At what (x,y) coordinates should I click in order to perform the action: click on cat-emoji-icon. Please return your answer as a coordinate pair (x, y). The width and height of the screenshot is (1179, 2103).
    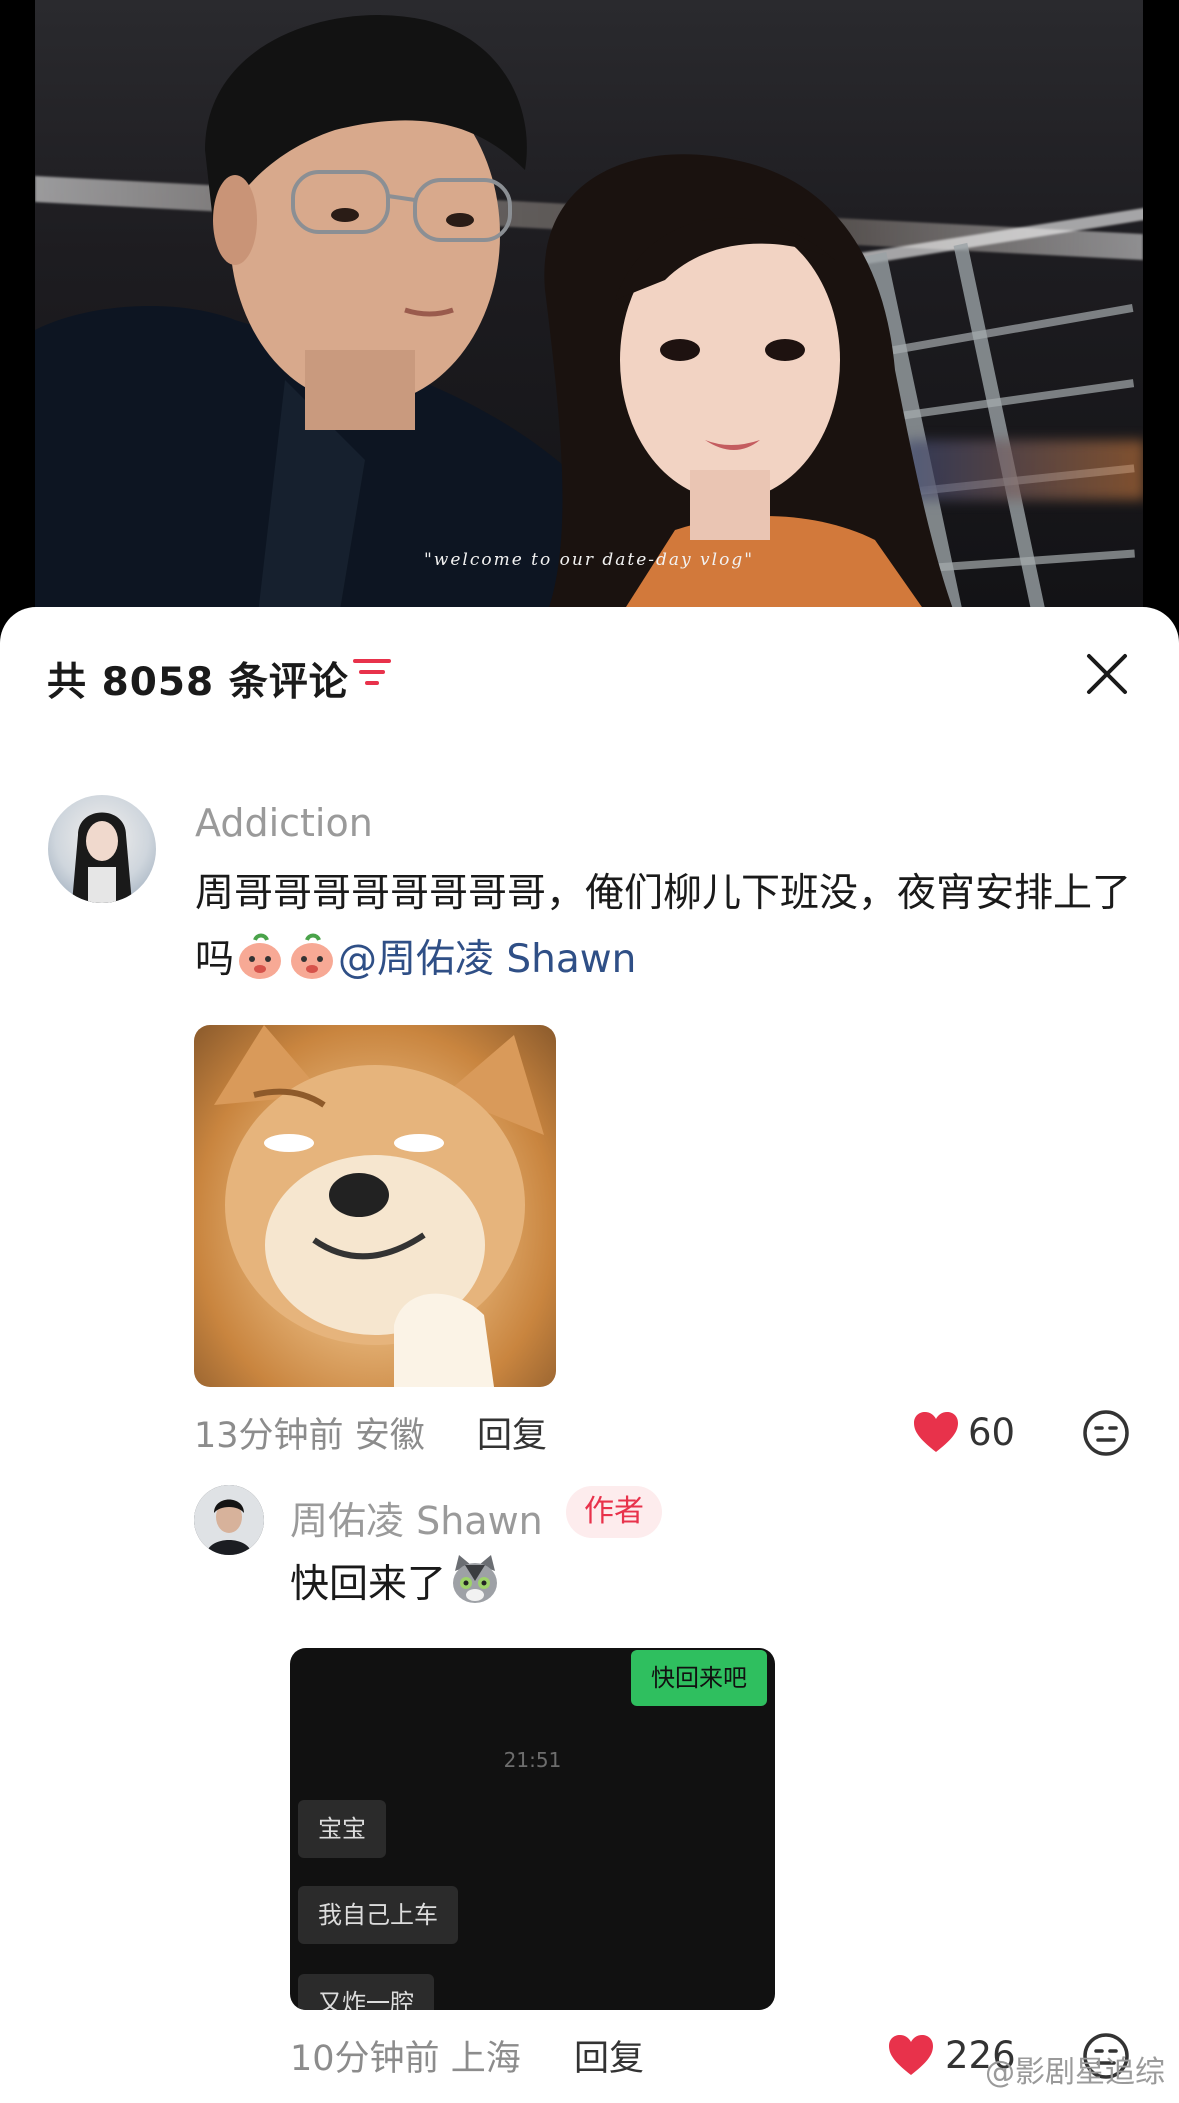
    Looking at the image, I should click on (475, 1579).